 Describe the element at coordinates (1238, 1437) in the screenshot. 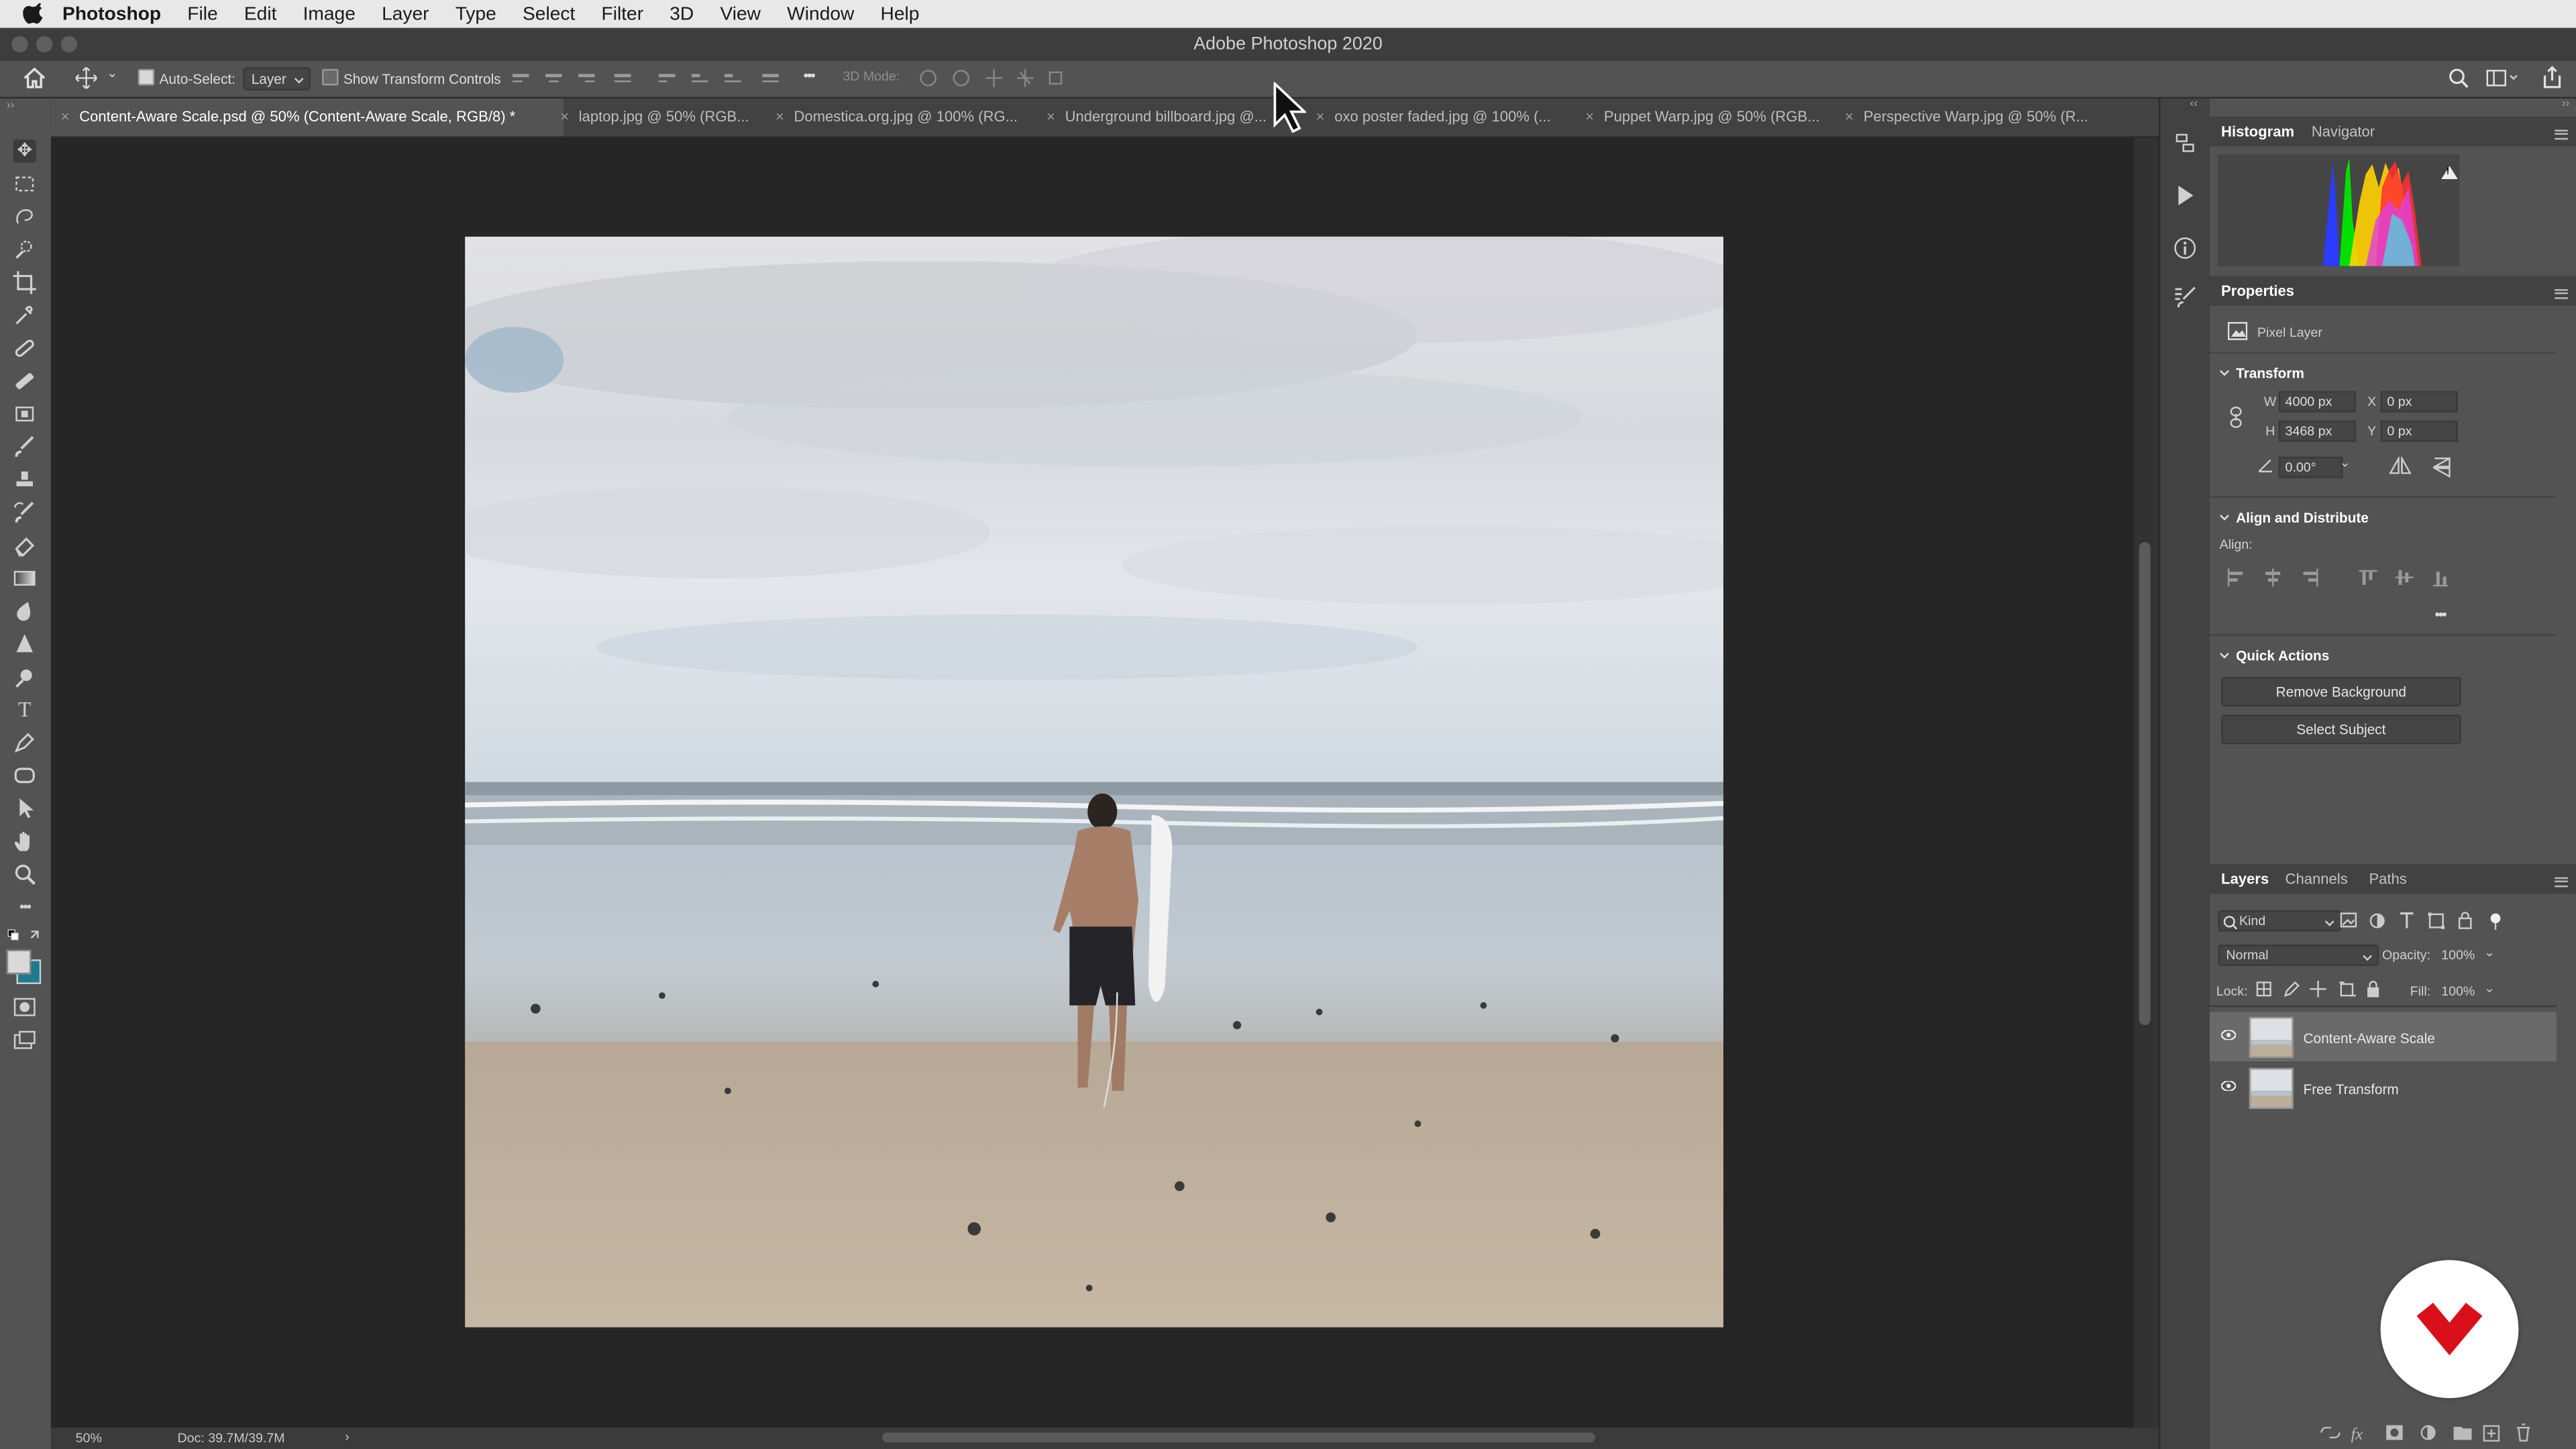

I see `horizontal-scroll-thumb` at that location.